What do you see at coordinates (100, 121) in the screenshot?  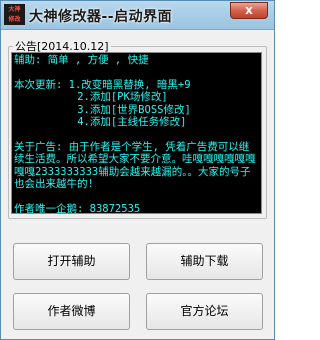 I see `announcement-line: 4.添加[主线任务修改]` at bounding box center [100, 121].